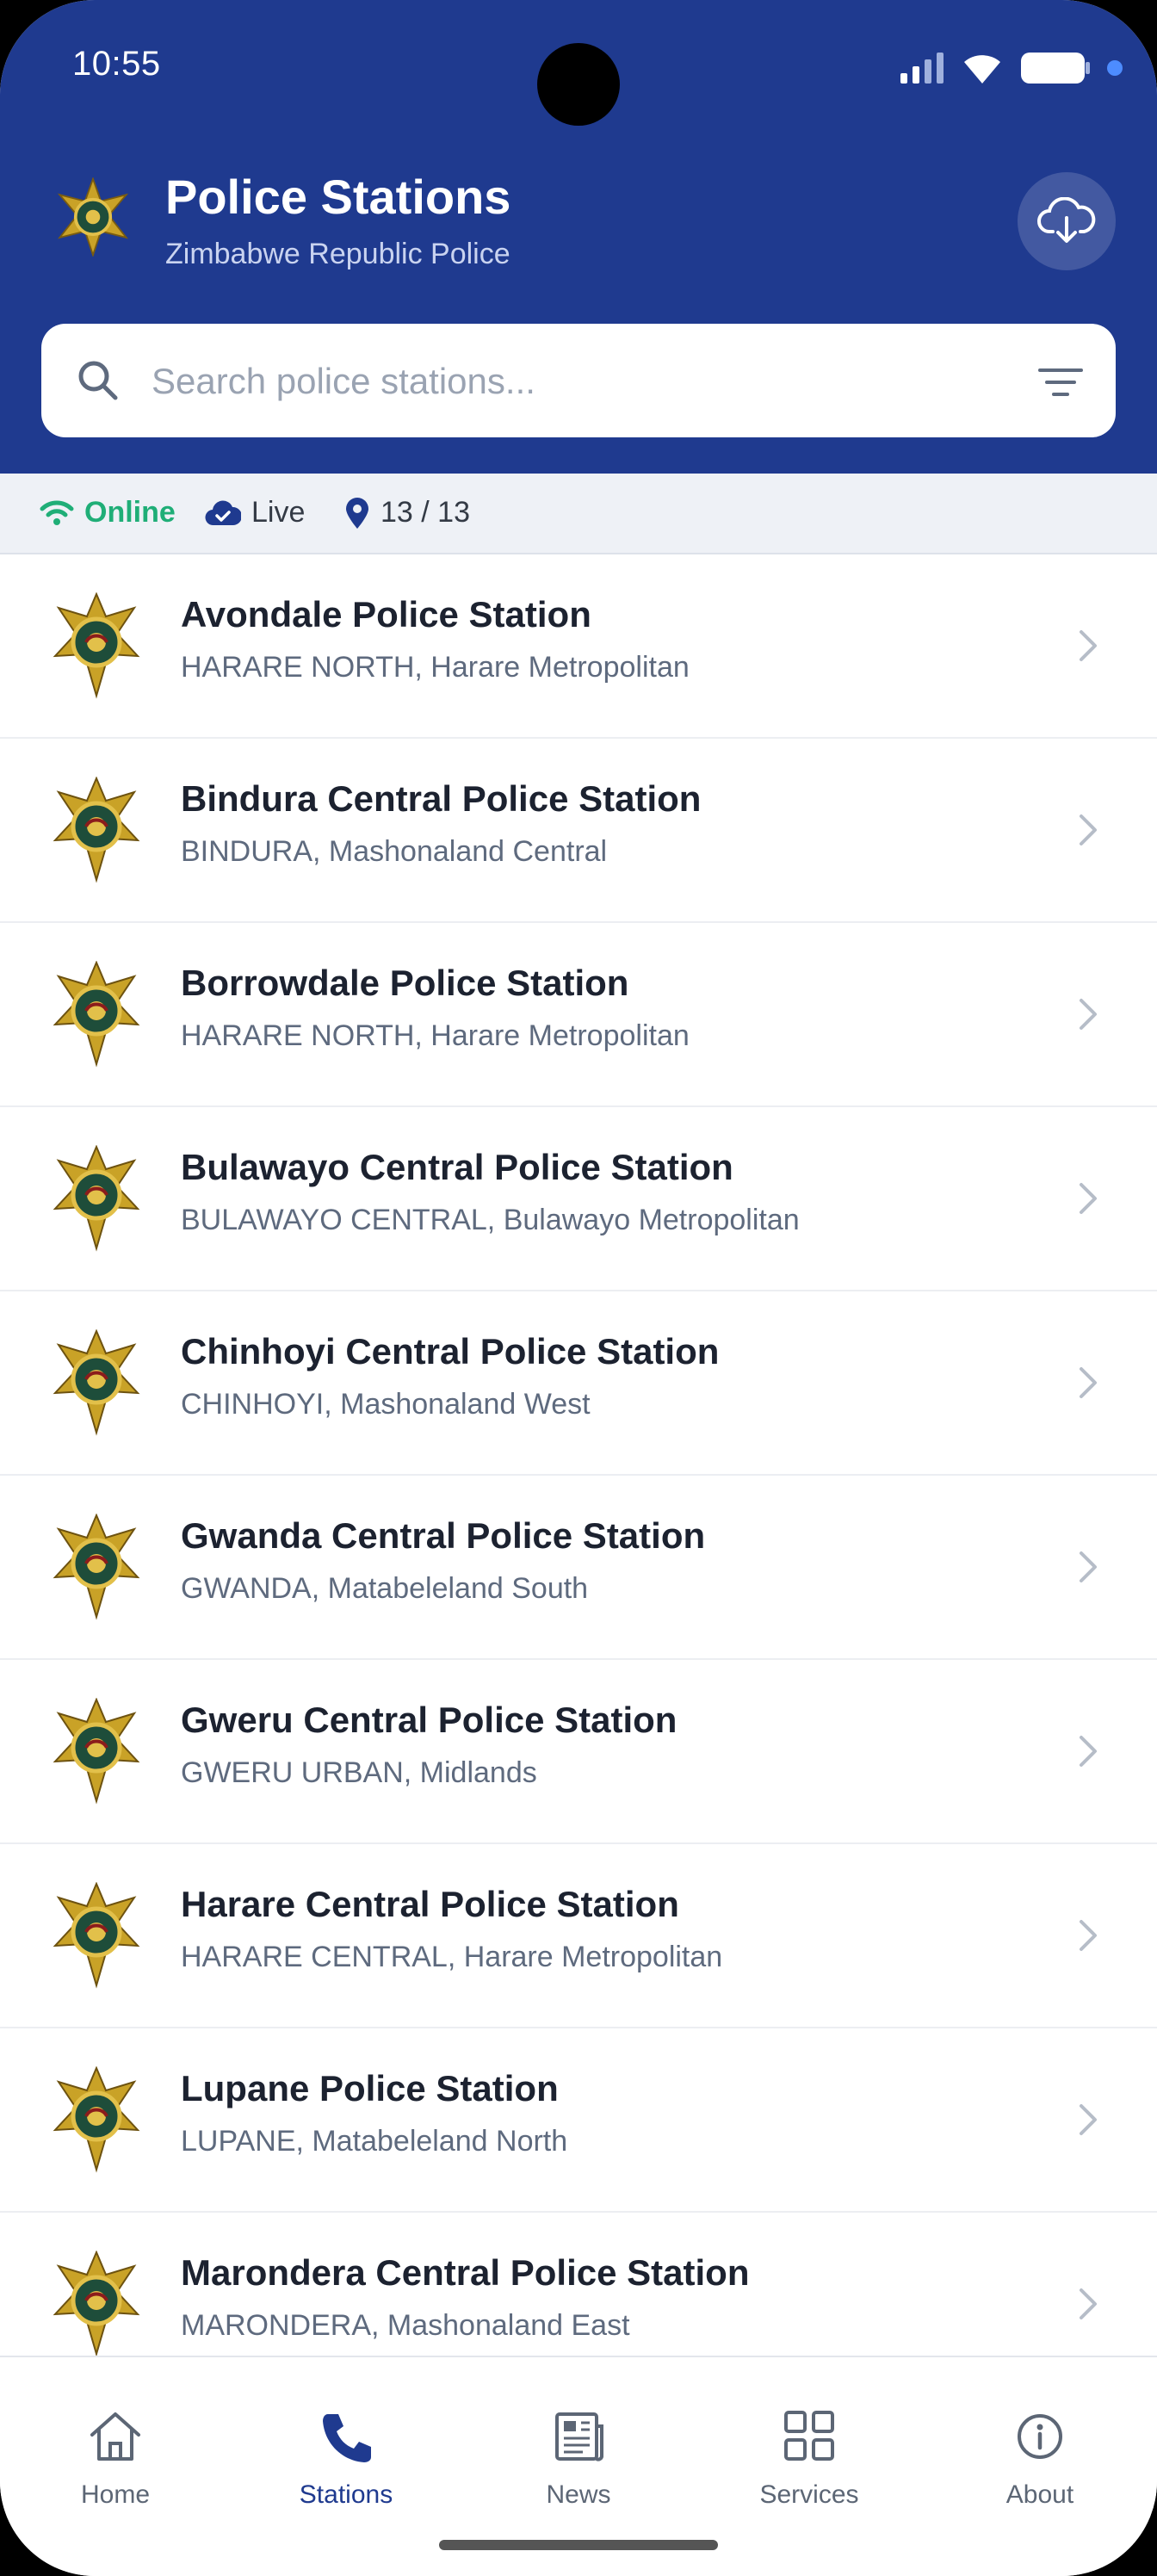  What do you see at coordinates (405, 983) in the screenshot?
I see `station-name: Borrowdale Police Station` at bounding box center [405, 983].